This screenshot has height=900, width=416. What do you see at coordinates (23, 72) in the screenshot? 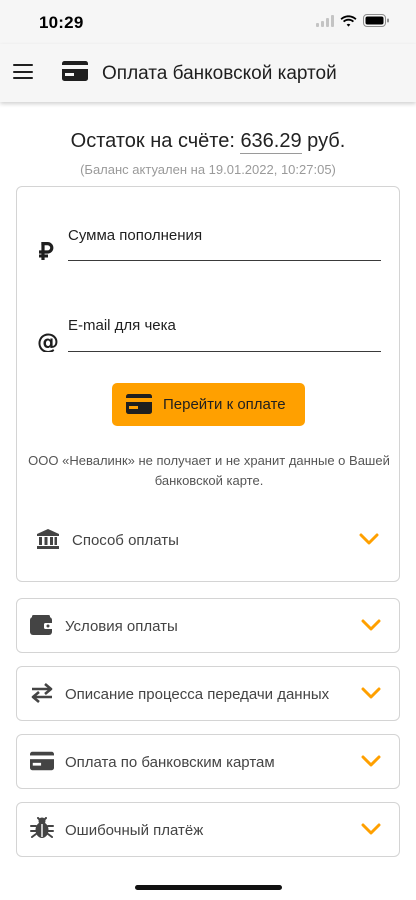
I see `menu-icon` at bounding box center [23, 72].